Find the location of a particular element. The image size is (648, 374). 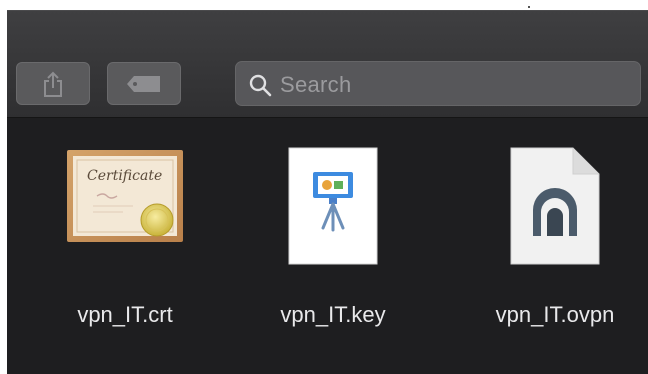

file-item-crt: Certificate vpn_IT.crt is located at coordinates (125, 241).